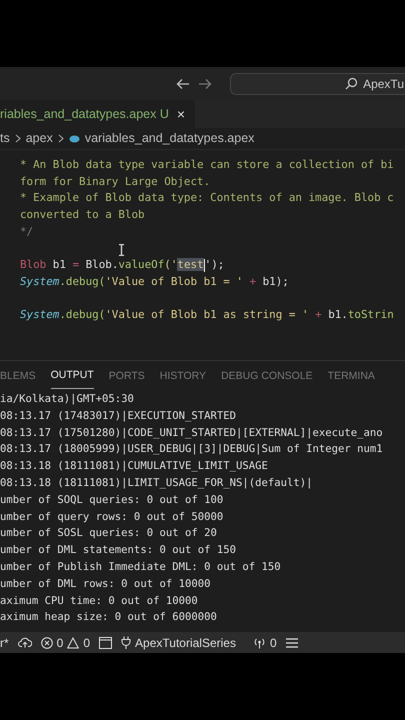 The width and height of the screenshot is (405, 720). Describe the element at coordinates (18, 376) in the screenshot. I see `panel-tab: BLEMS` at that location.